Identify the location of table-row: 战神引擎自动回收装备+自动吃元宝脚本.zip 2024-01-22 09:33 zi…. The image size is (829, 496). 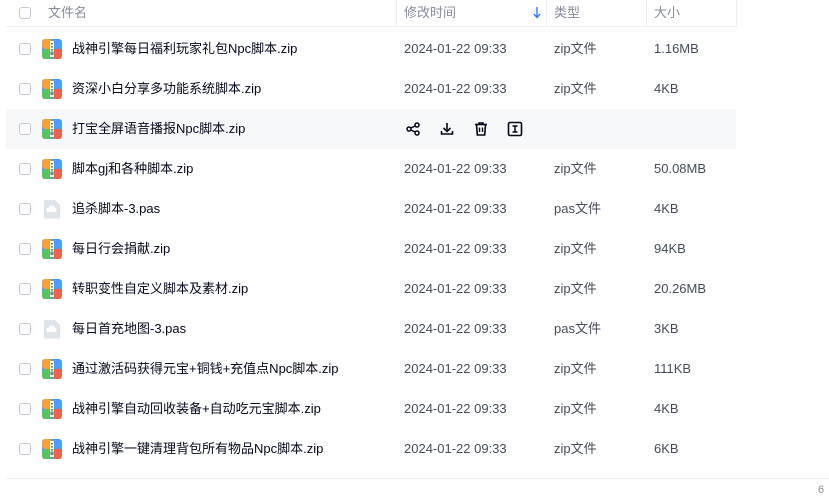
(371, 409).